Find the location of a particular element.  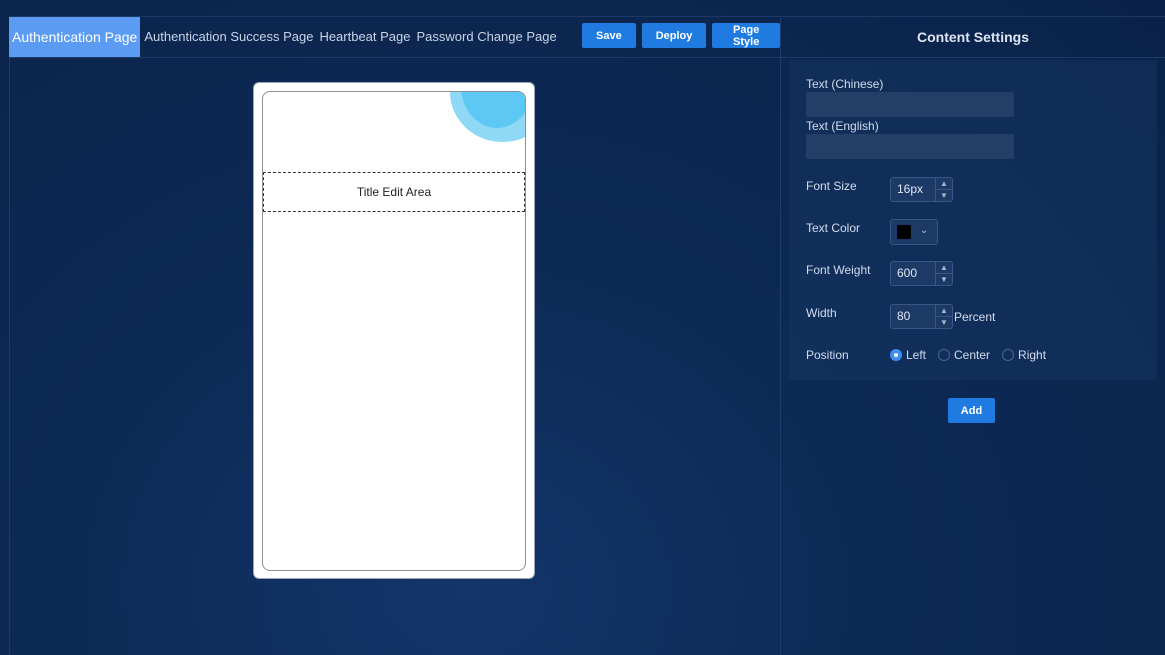

color-swatch is located at coordinates (904, 232).